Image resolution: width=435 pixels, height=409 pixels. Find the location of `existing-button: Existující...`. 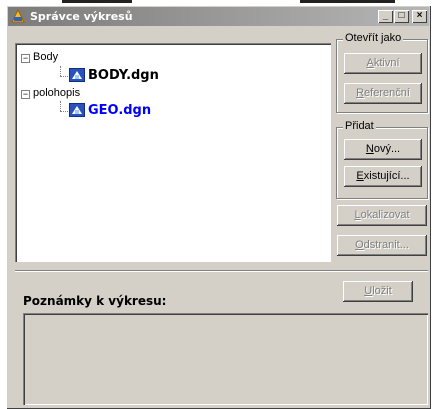

existing-button: Existující... is located at coordinates (383, 176).